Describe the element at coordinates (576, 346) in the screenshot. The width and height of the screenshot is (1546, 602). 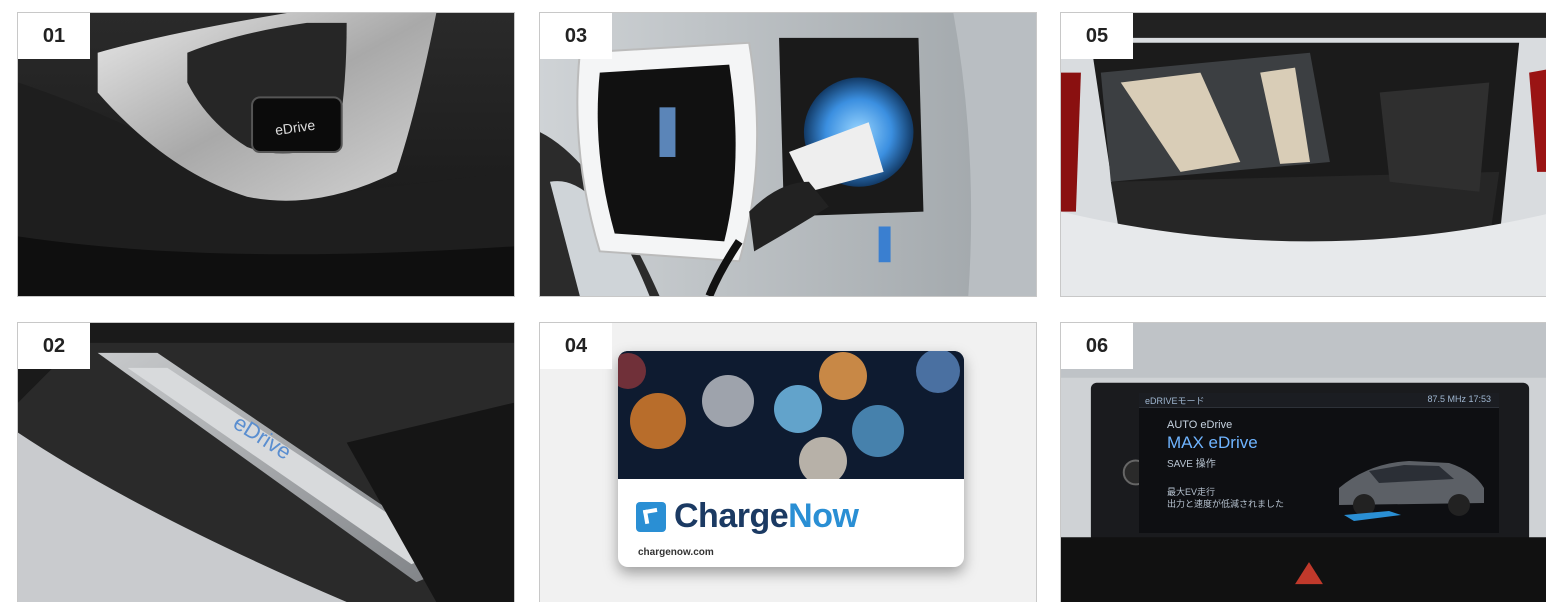
I see `tile-number-04: 04` at that location.